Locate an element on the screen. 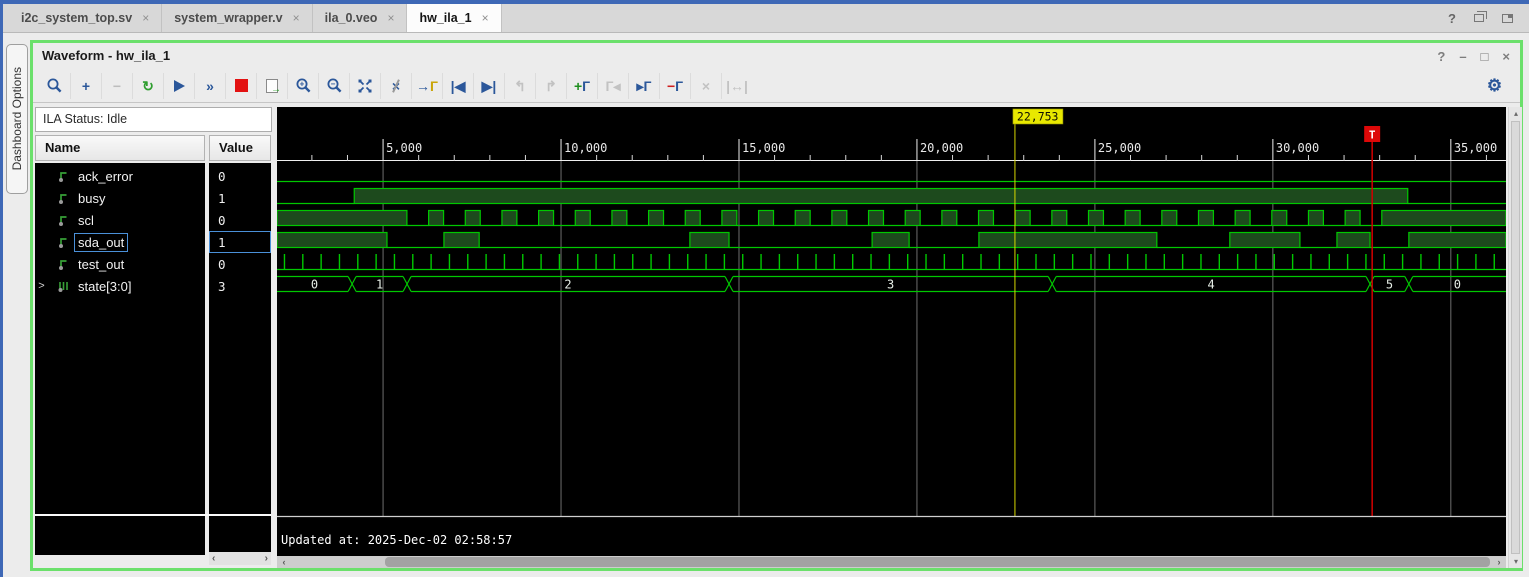 The width and height of the screenshot is (1529, 577). svg-text: 25,000 is located at coordinates (1119, 148).